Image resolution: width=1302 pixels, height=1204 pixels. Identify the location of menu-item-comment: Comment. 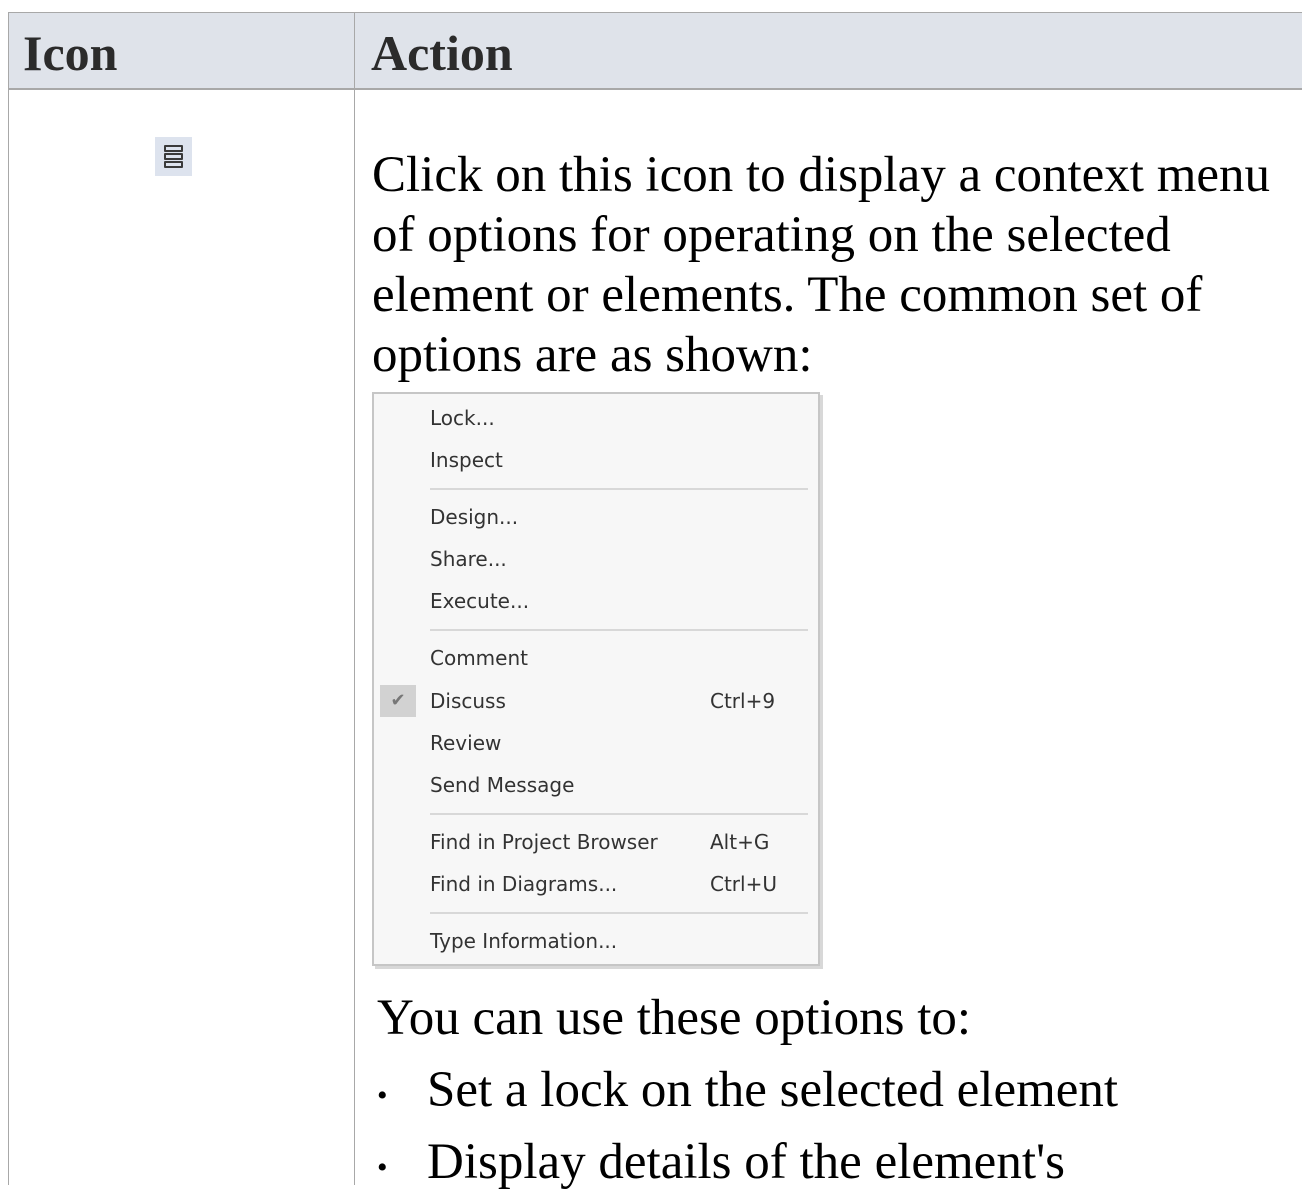
(479, 658).